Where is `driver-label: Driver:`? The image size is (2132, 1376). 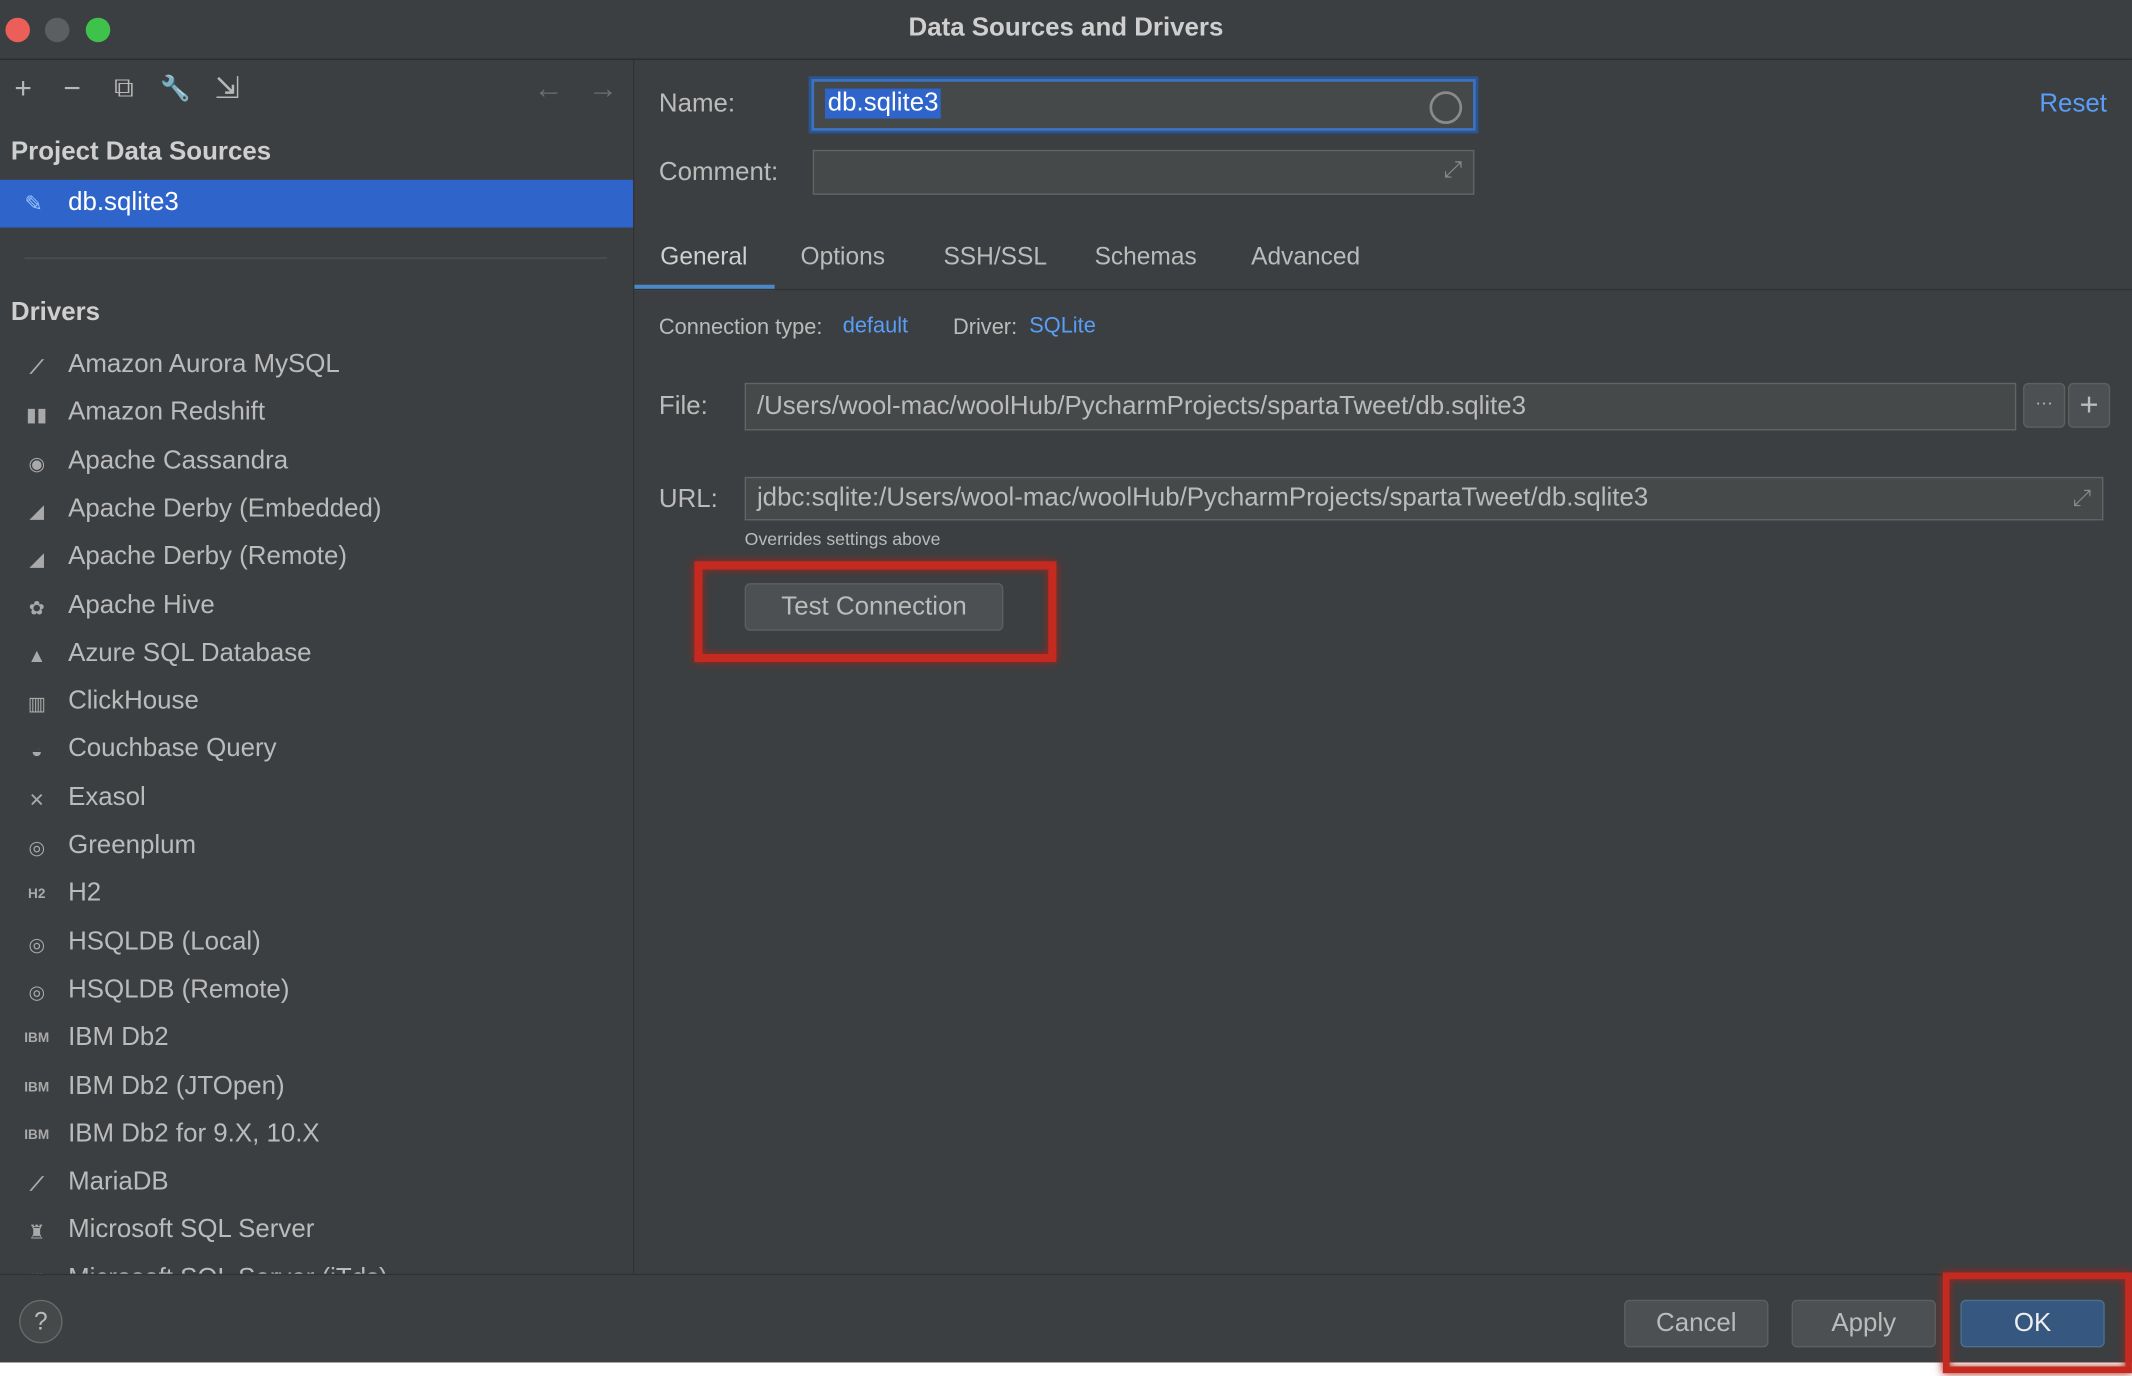 driver-label: Driver: is located at coordinates (985, 328).